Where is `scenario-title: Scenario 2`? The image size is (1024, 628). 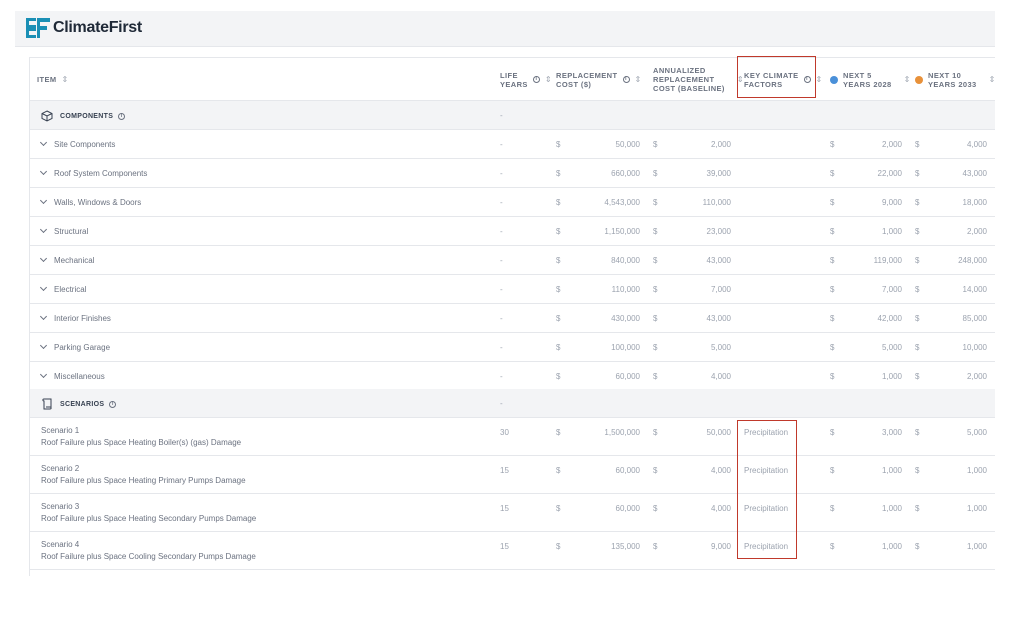
scenario-title: Scenario 2 is located at coordinates (60, 468).